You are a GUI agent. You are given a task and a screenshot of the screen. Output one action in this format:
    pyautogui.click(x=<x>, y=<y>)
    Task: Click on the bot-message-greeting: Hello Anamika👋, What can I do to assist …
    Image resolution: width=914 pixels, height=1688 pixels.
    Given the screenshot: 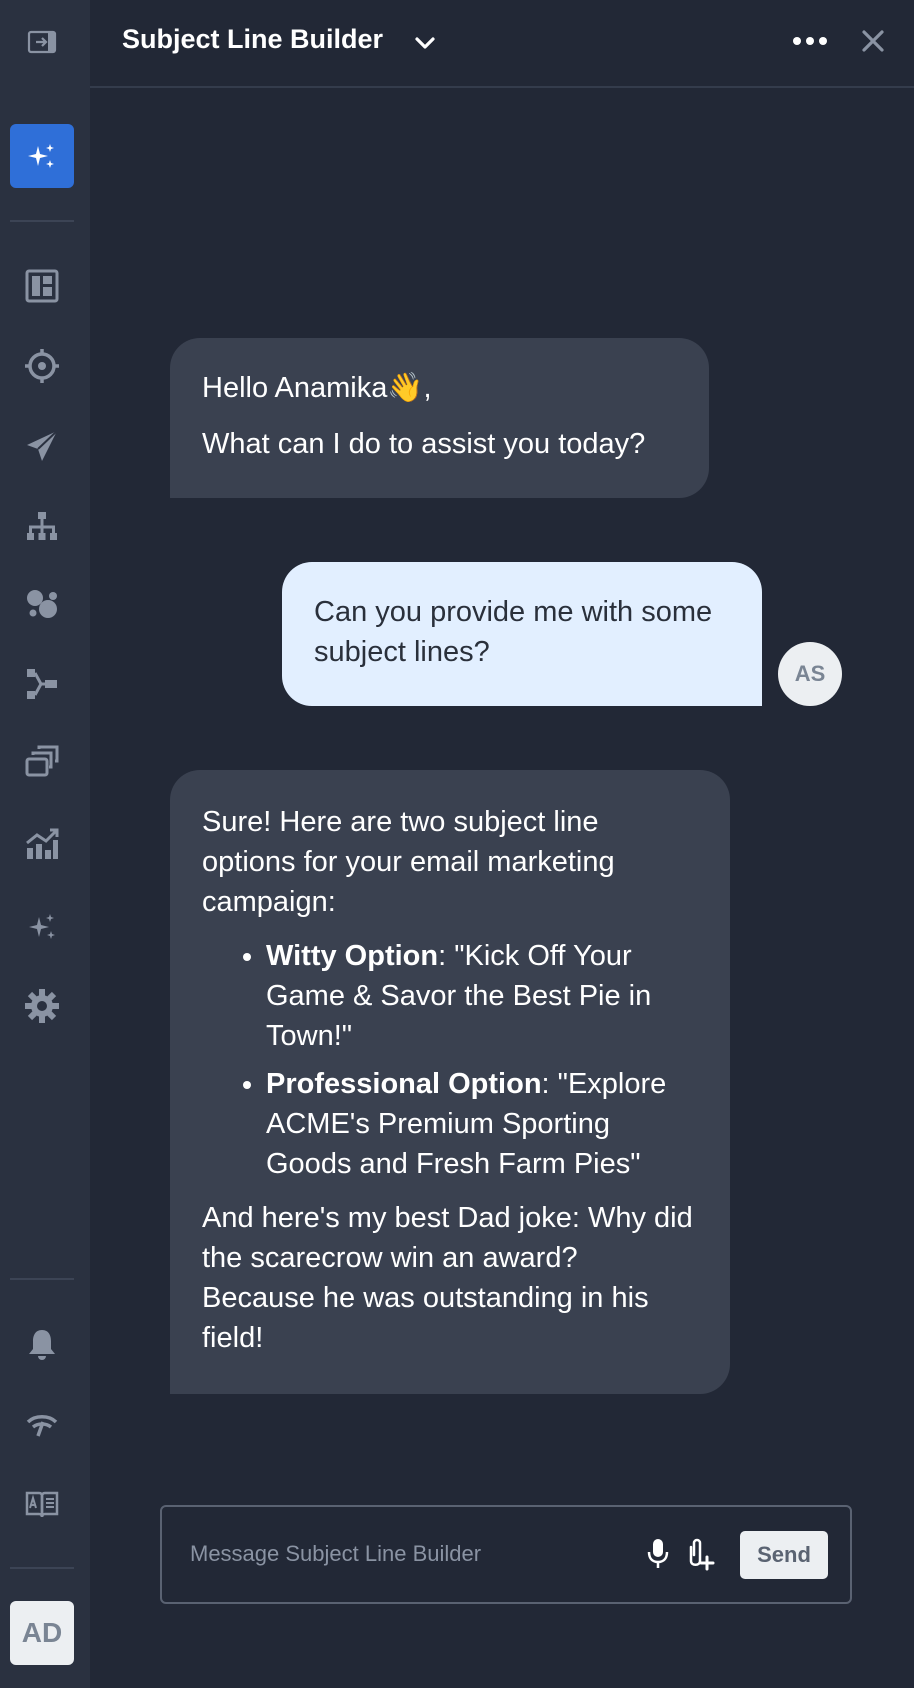 What is the action you would take?
    pyautogui.click(x=439, y=418)
    